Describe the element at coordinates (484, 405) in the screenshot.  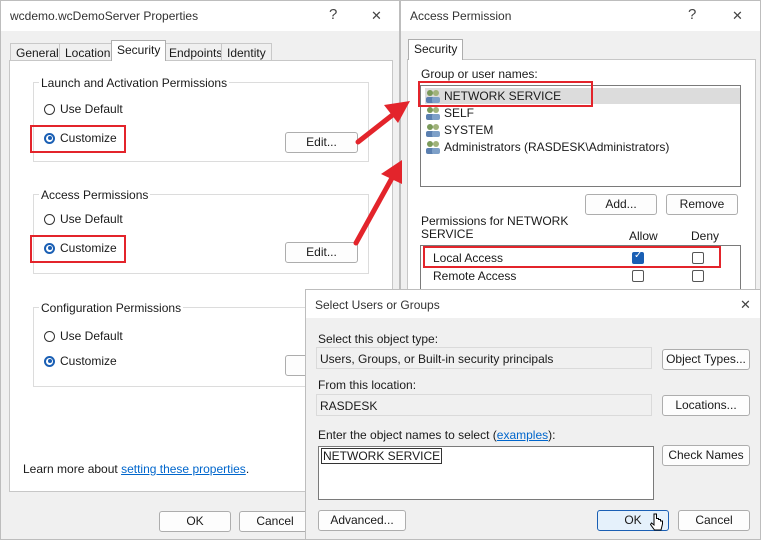
I see `location-field: RASDESK` at that location.